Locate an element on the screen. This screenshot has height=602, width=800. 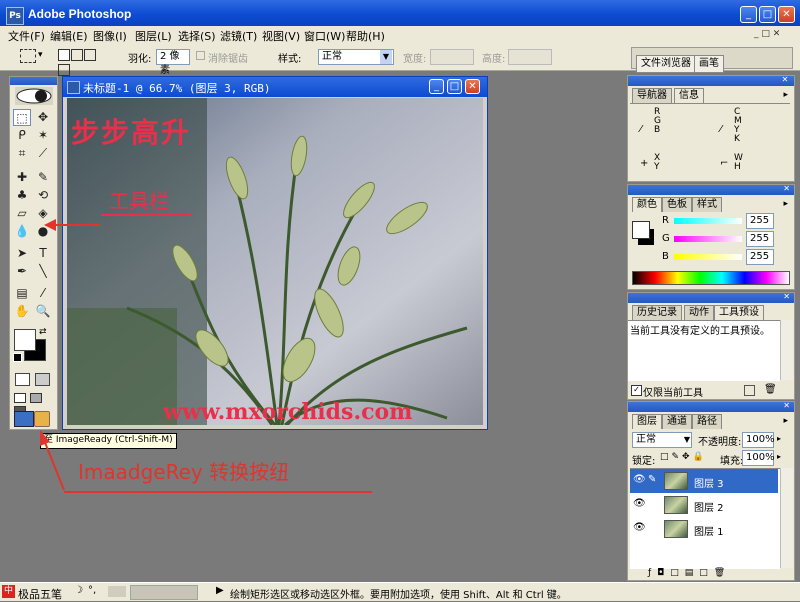
color-r-slider is located at coordinates (708, 221).